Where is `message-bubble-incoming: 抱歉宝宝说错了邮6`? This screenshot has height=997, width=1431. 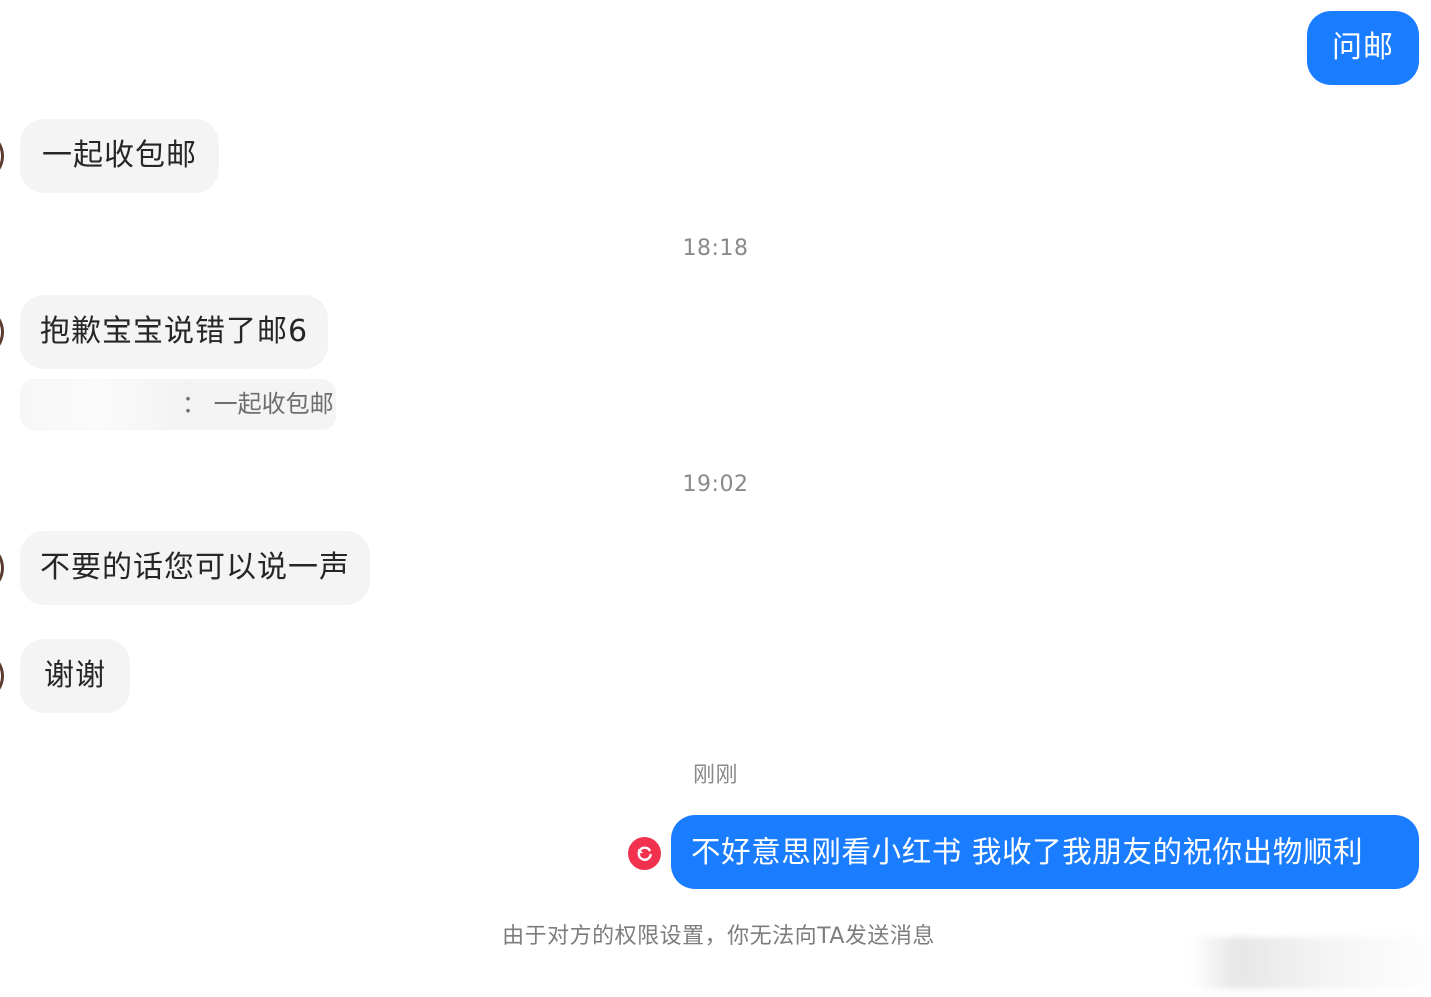 message-bubble-incoming: 抱歉宝宝说错了邮6 is located at coordinates (174, 332).